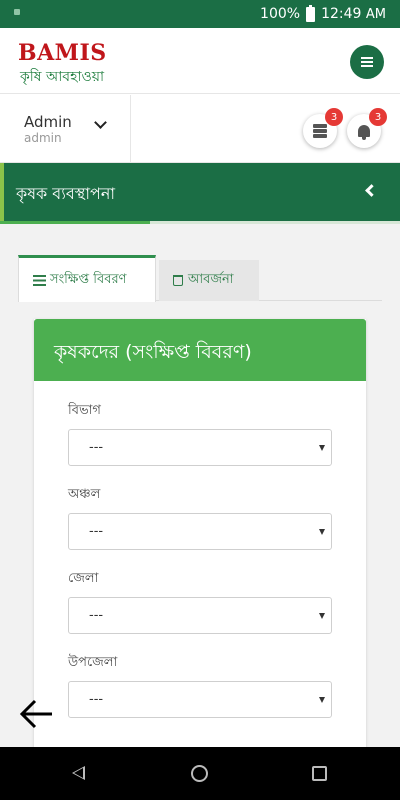 The width and height of the screenshot is (400, 800). Describe the element at coordinates (200, 14) in the screenshot. I see `status-bar: 100% 12:49 AM` at that location.